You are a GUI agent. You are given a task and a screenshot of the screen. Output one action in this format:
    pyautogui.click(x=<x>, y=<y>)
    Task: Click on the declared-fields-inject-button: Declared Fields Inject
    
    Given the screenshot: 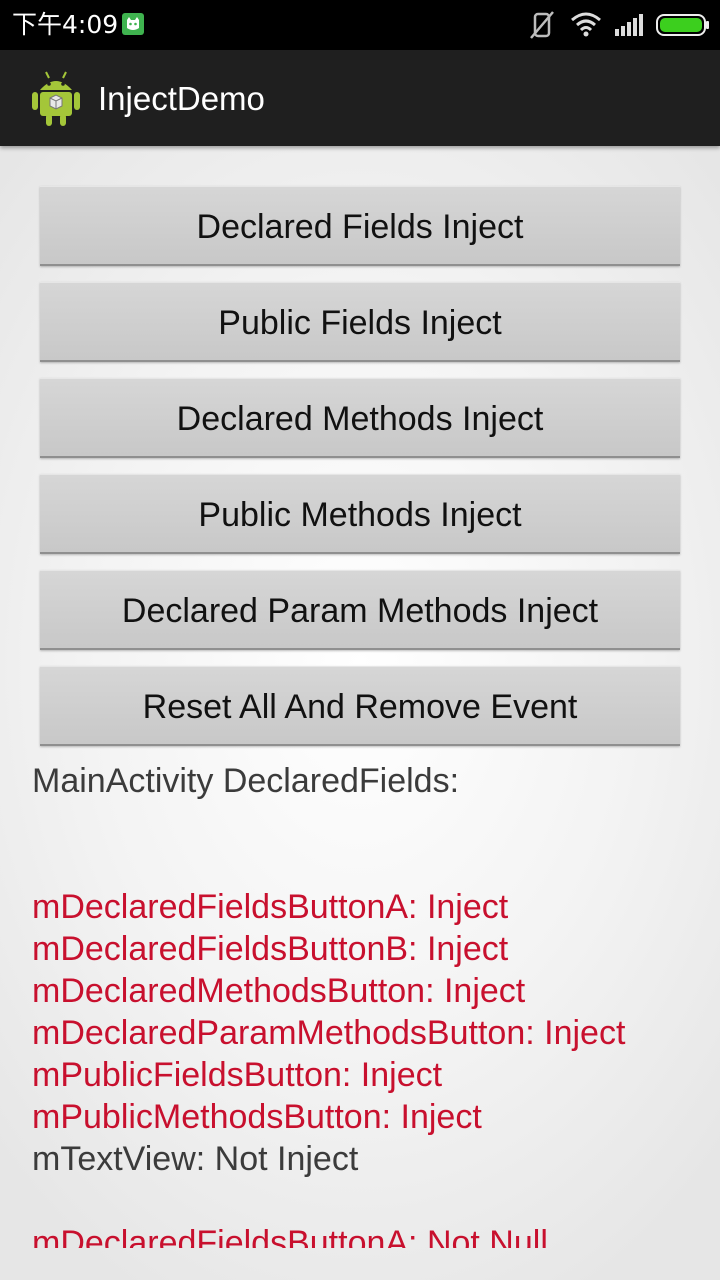 What is the action you would take?
    pyautogui.click(x=360, y=226)
    